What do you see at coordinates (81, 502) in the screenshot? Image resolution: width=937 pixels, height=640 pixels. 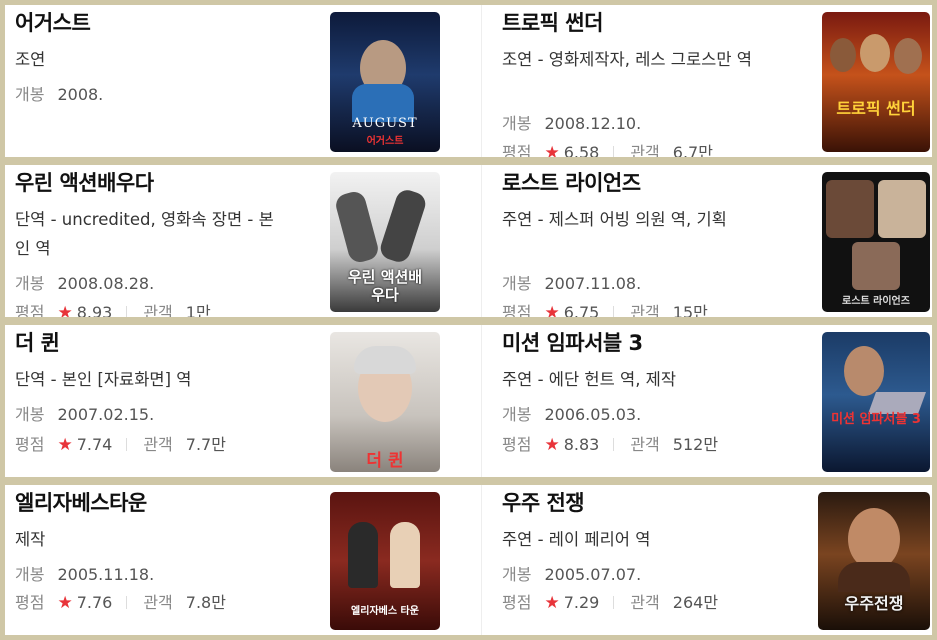 I see `movie-title: 엘리자베스타운` at bounding box center [81, 502].